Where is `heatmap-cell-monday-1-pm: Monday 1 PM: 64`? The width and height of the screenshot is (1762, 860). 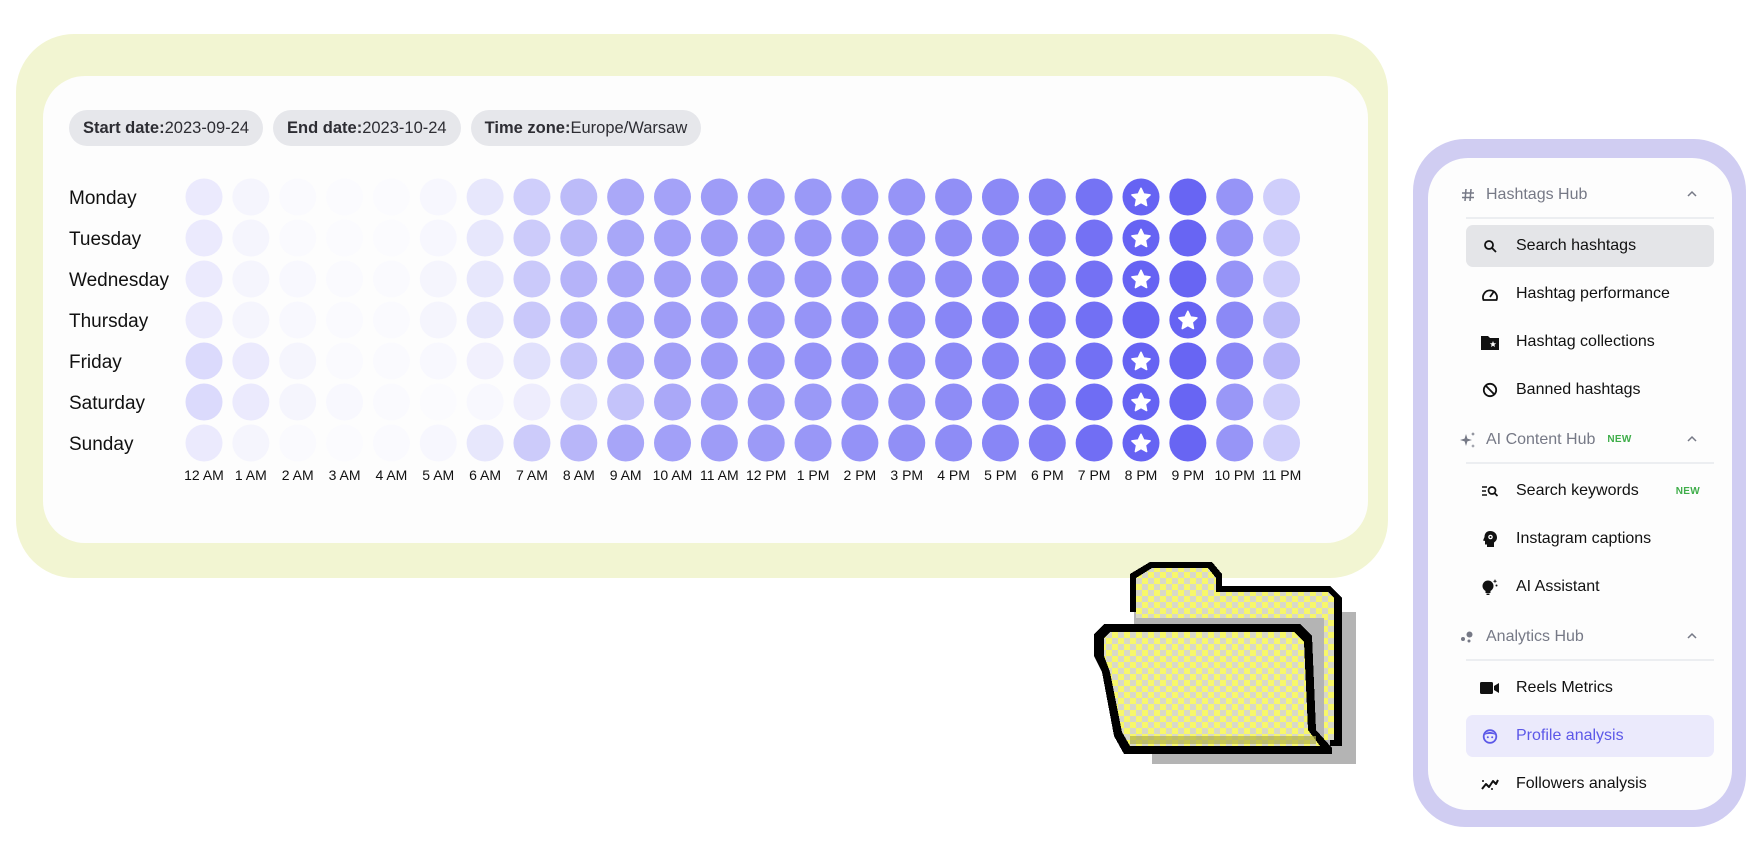
heatmap-cell-monday-1-pm: Monday 1 PM: 64 is located at coordinates (813, 197).